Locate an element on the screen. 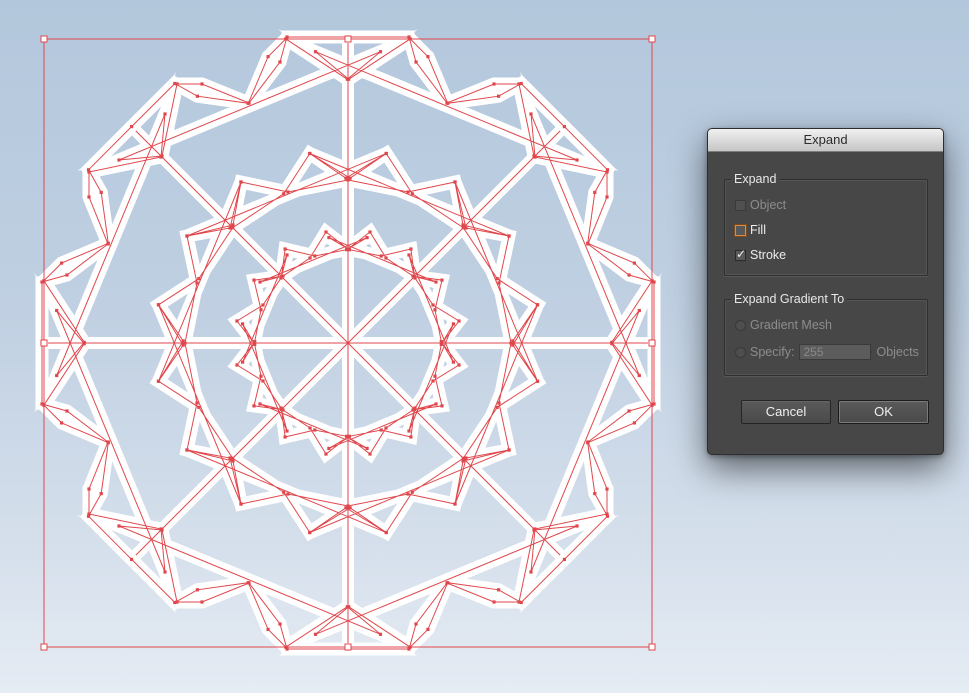 This screenshot has height=693, width=969. stroke-checkbox: ✓ is located at coordinates (740, 254).